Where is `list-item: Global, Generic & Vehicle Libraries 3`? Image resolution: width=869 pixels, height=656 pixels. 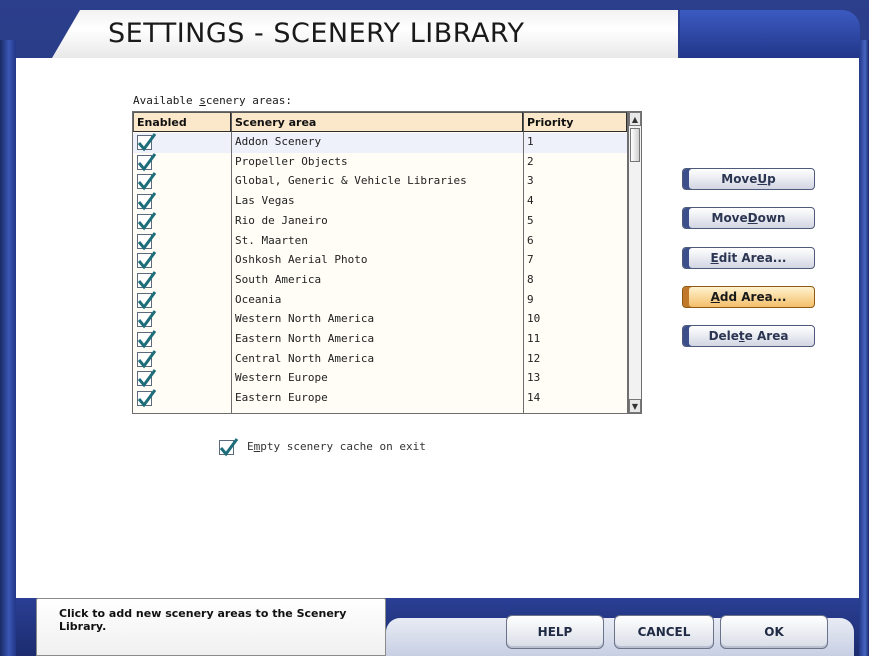
list-item: Global, Generic & Vehicle Libraries 3 is located at coordinates (380, 182).